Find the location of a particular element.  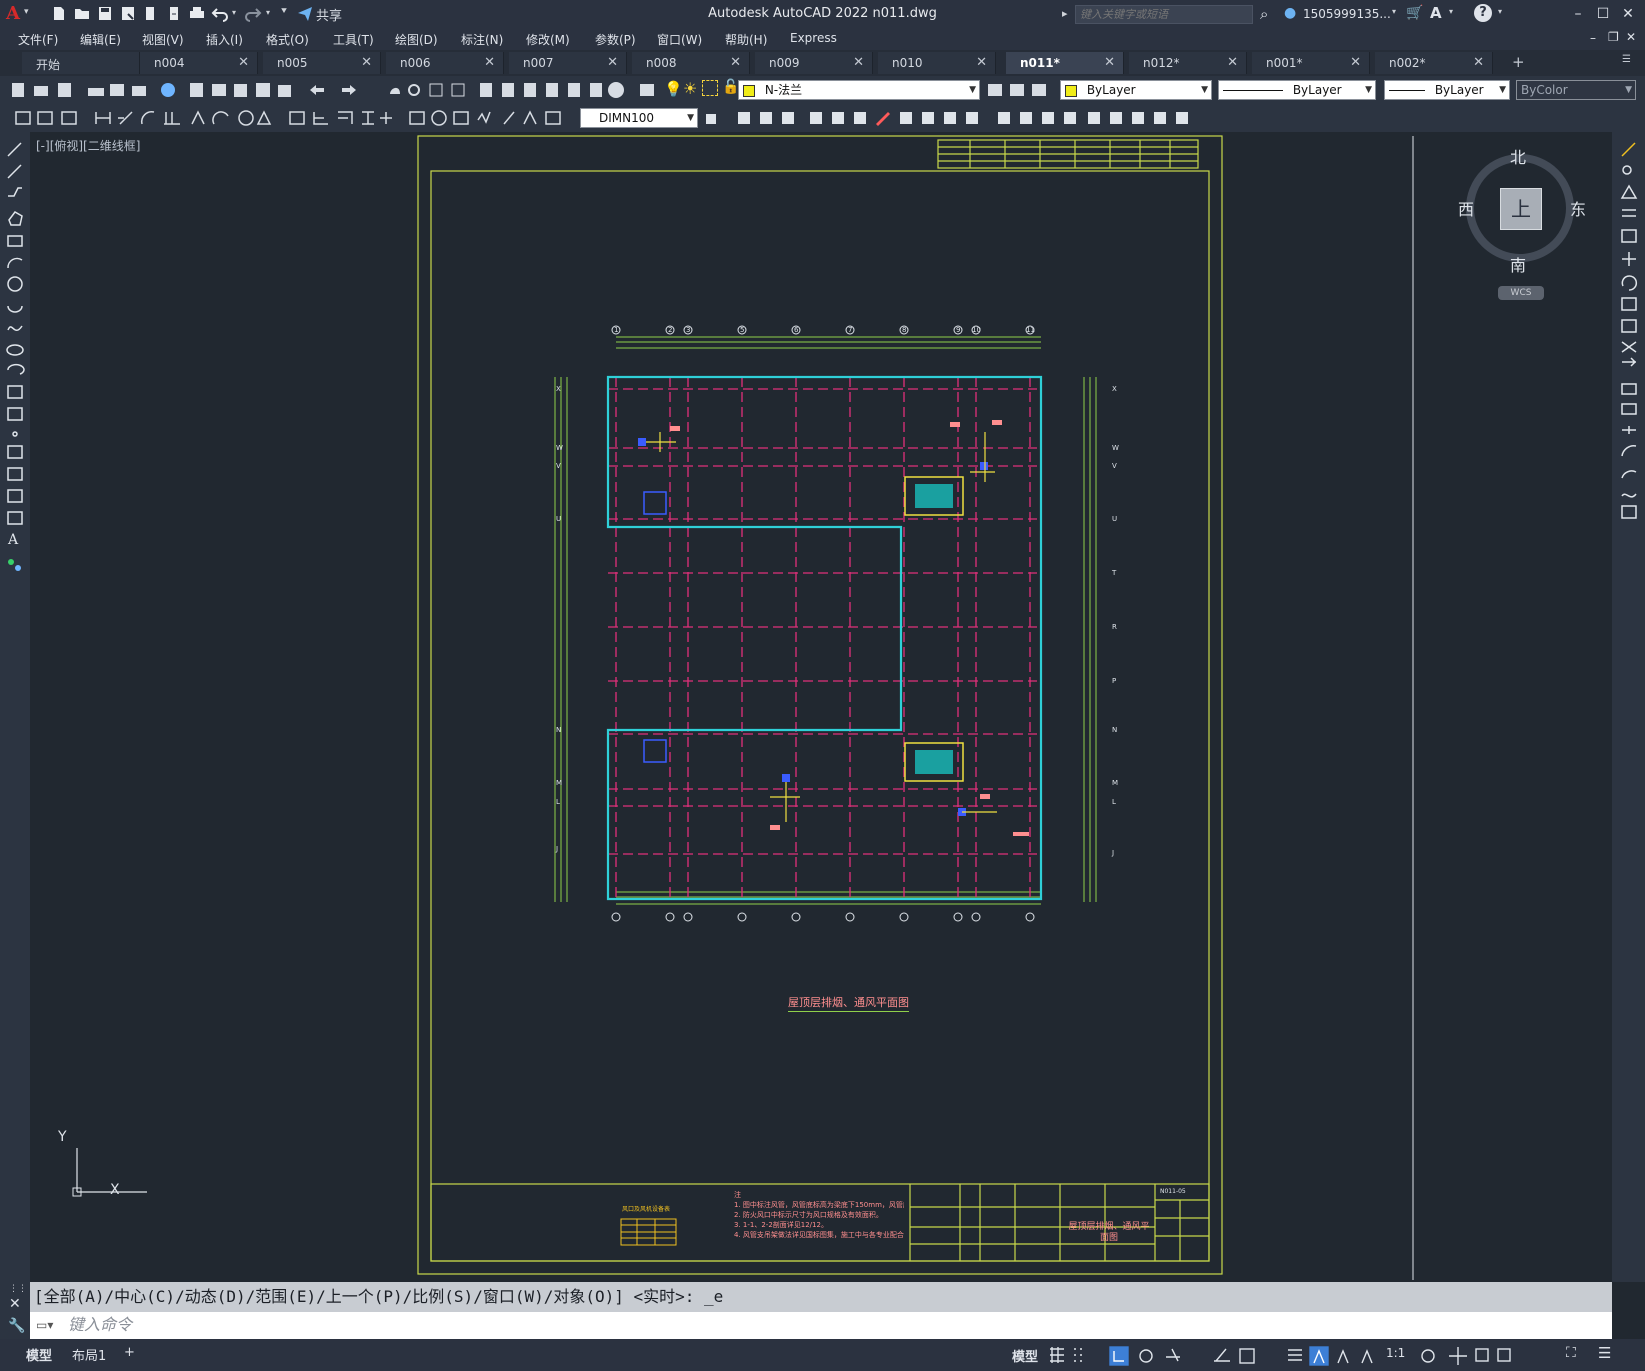

help-icon: ? is located at coordinates (1483, 13).